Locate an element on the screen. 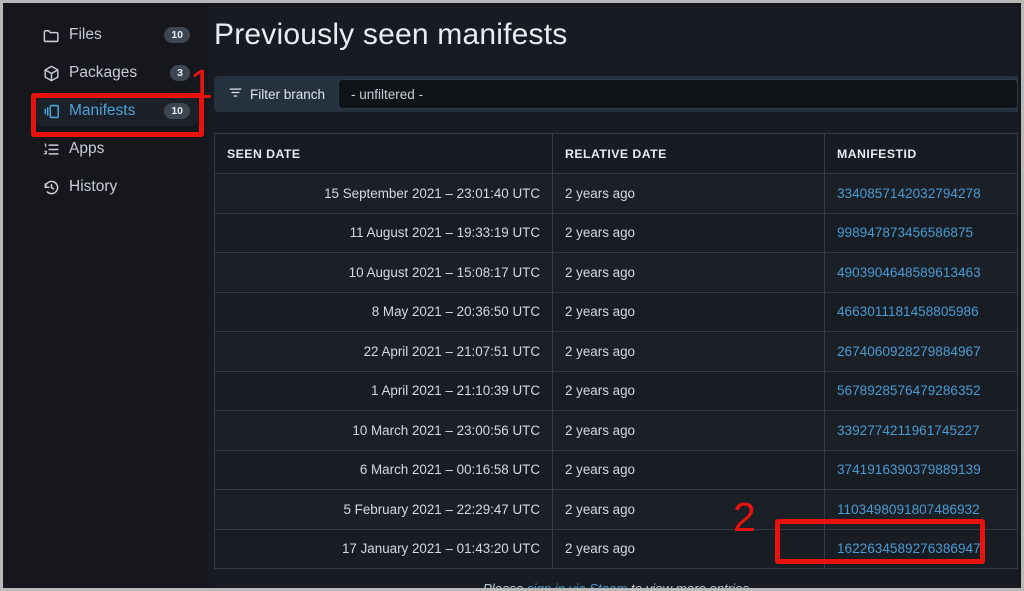  filter-branch-text: Filter branch is located at coordinates (288, 94).